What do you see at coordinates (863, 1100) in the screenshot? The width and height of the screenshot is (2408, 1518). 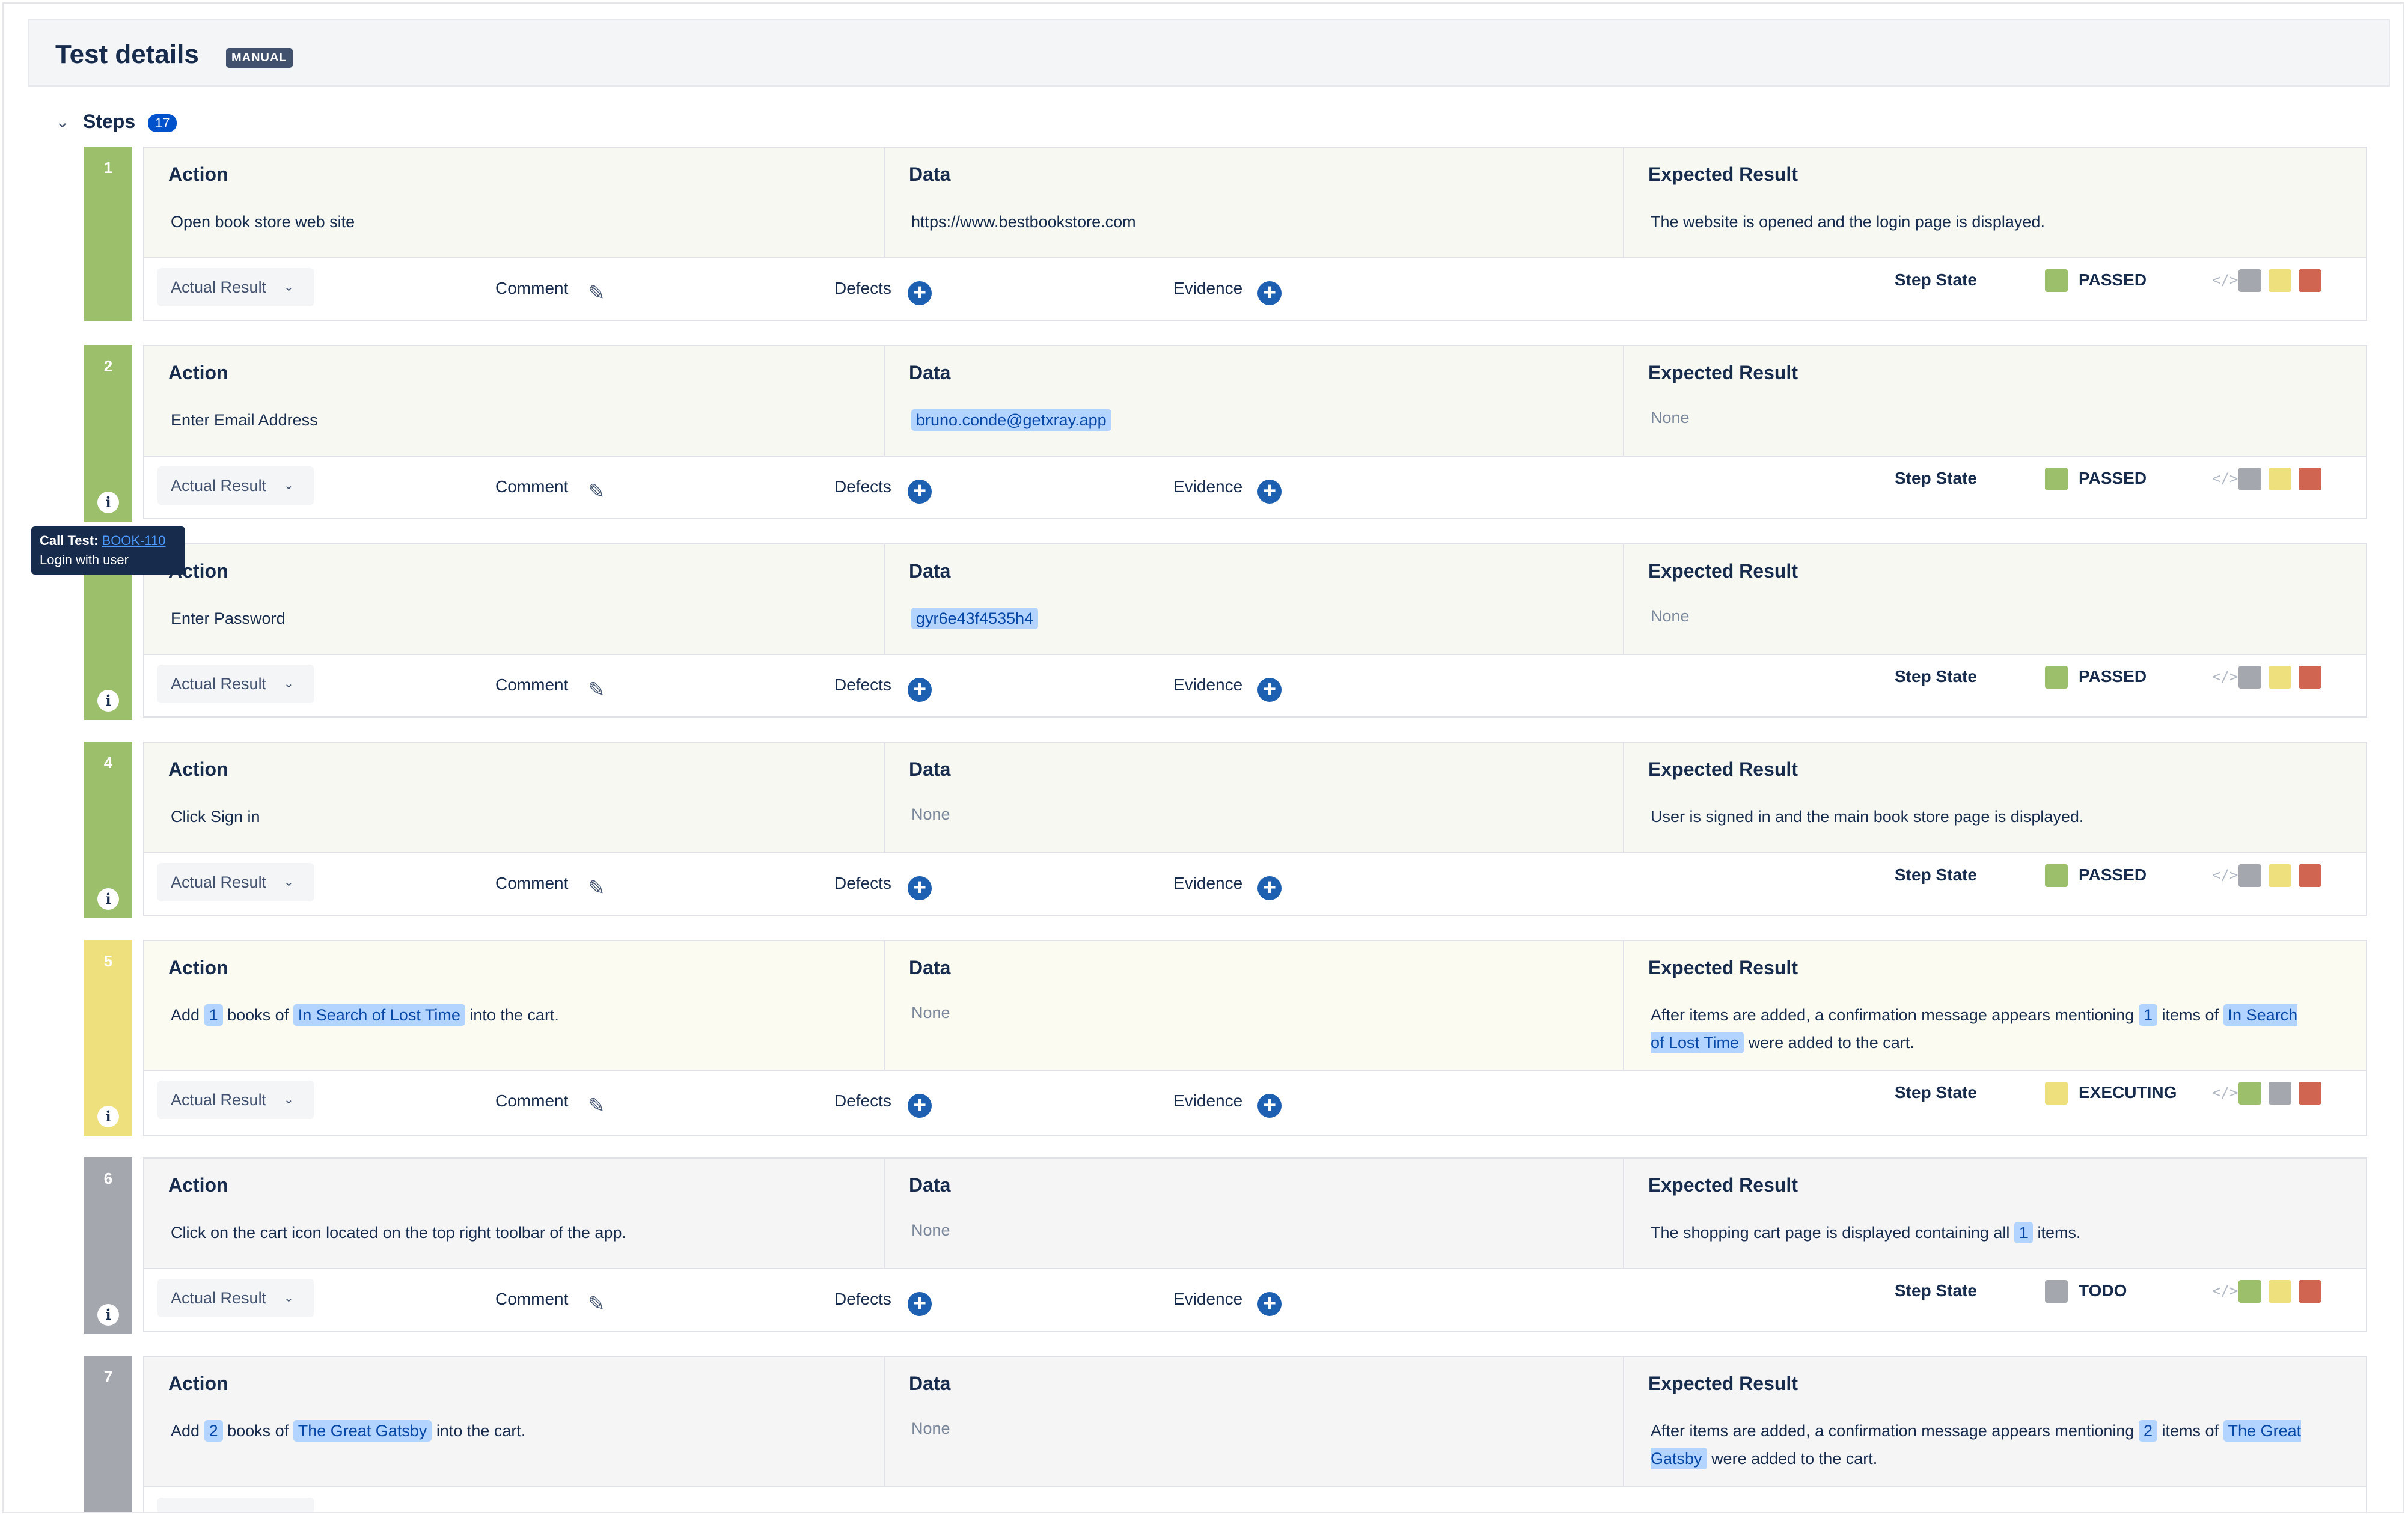 I see `defects-label: Defects` at bounding box center [863, 1100].